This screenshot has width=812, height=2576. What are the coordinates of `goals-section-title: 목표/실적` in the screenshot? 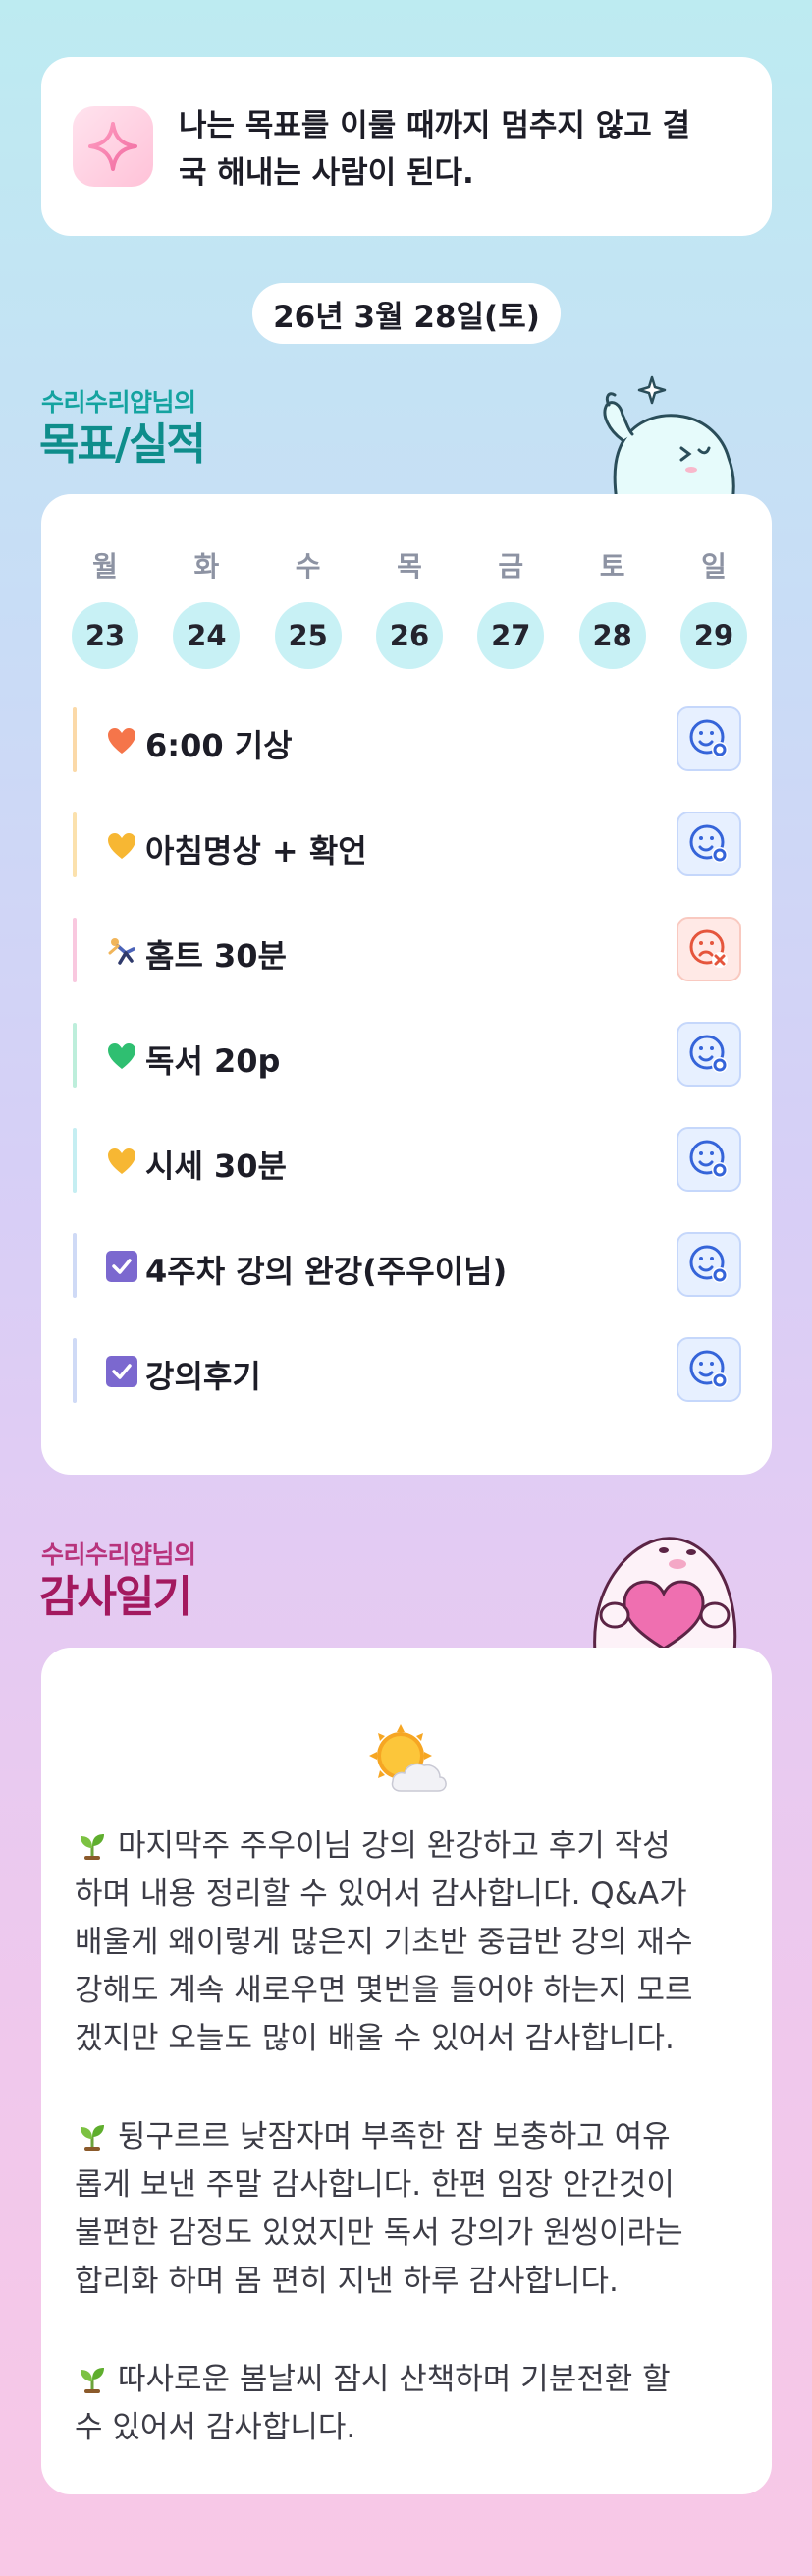 It's located at (122, 445).